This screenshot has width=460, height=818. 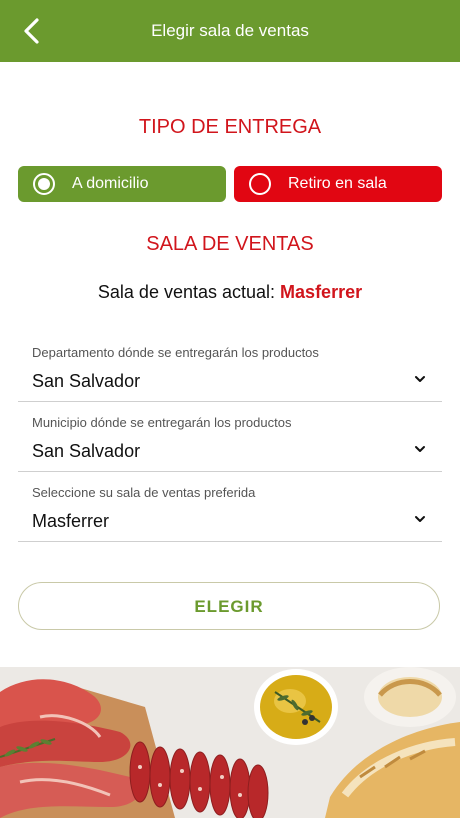 I want to click on top-bar: Elegir sala de ventas, so click(x=230, y=31).